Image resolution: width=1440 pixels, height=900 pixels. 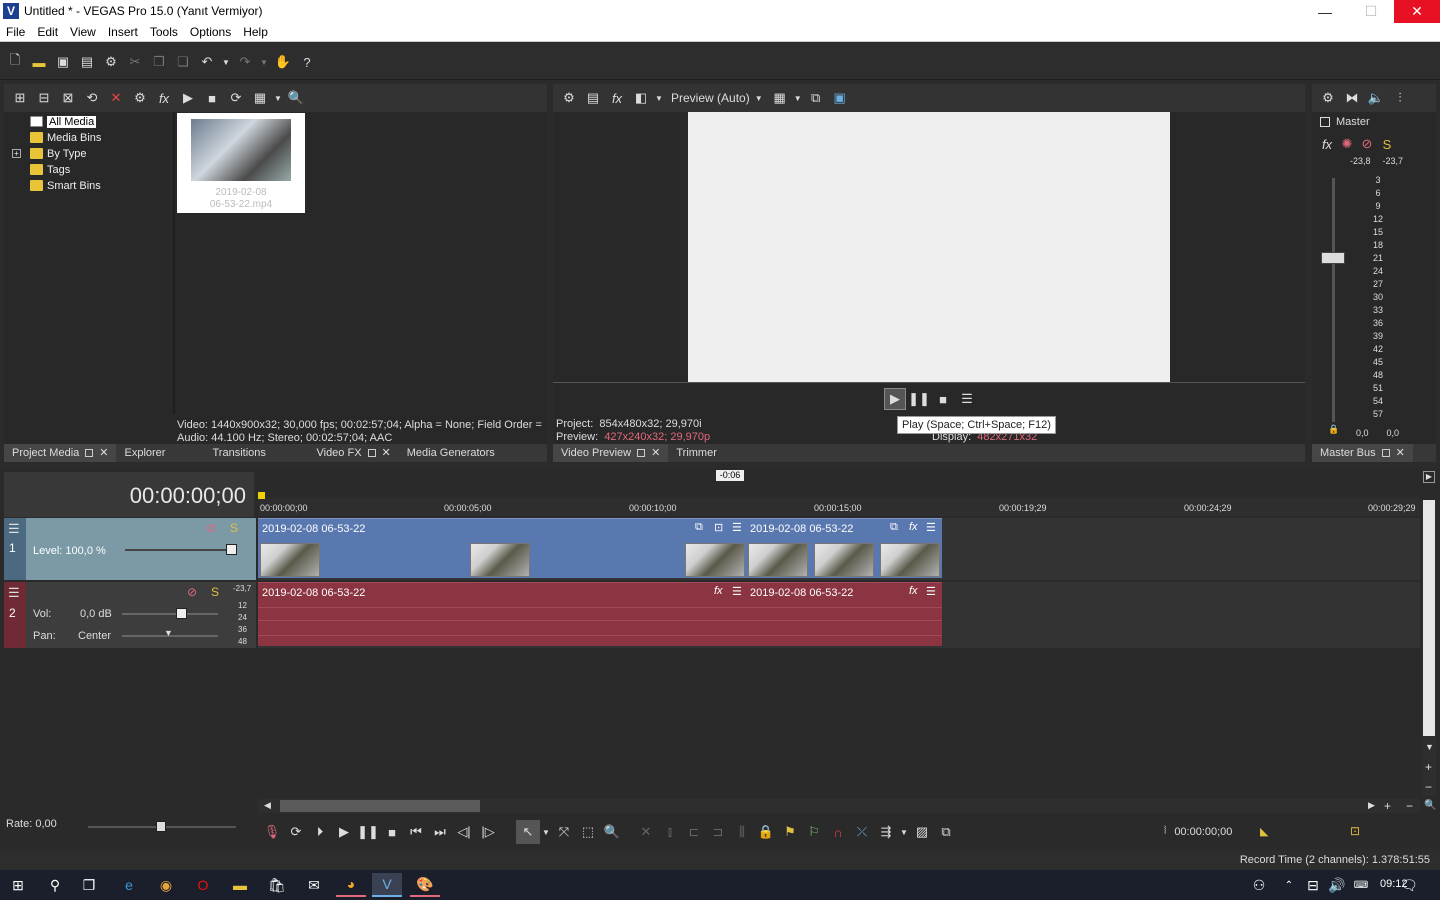 I want to click on zoom-edit-tool-icon: 🔍, so click(x=612, y=832).